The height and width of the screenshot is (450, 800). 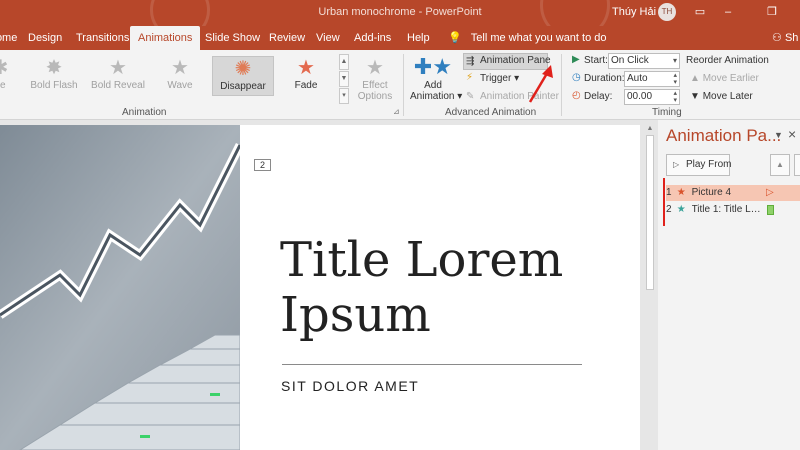 What do you see at coordinates (667, 112) in the screenshot?
I see `group-timing-label: Timing` at bounding box center [667, 112].